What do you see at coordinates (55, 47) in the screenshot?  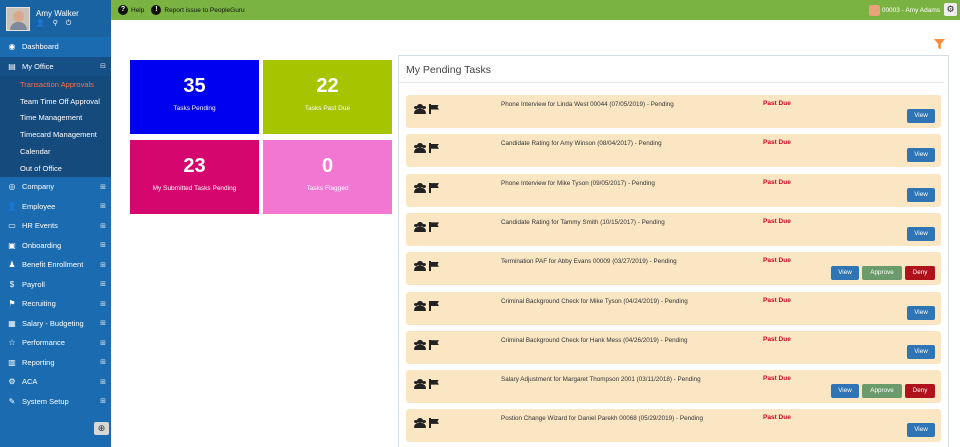 I see `sidebar-item-dashboard: ◉ Dashboard` at bounding box center [55, 47].